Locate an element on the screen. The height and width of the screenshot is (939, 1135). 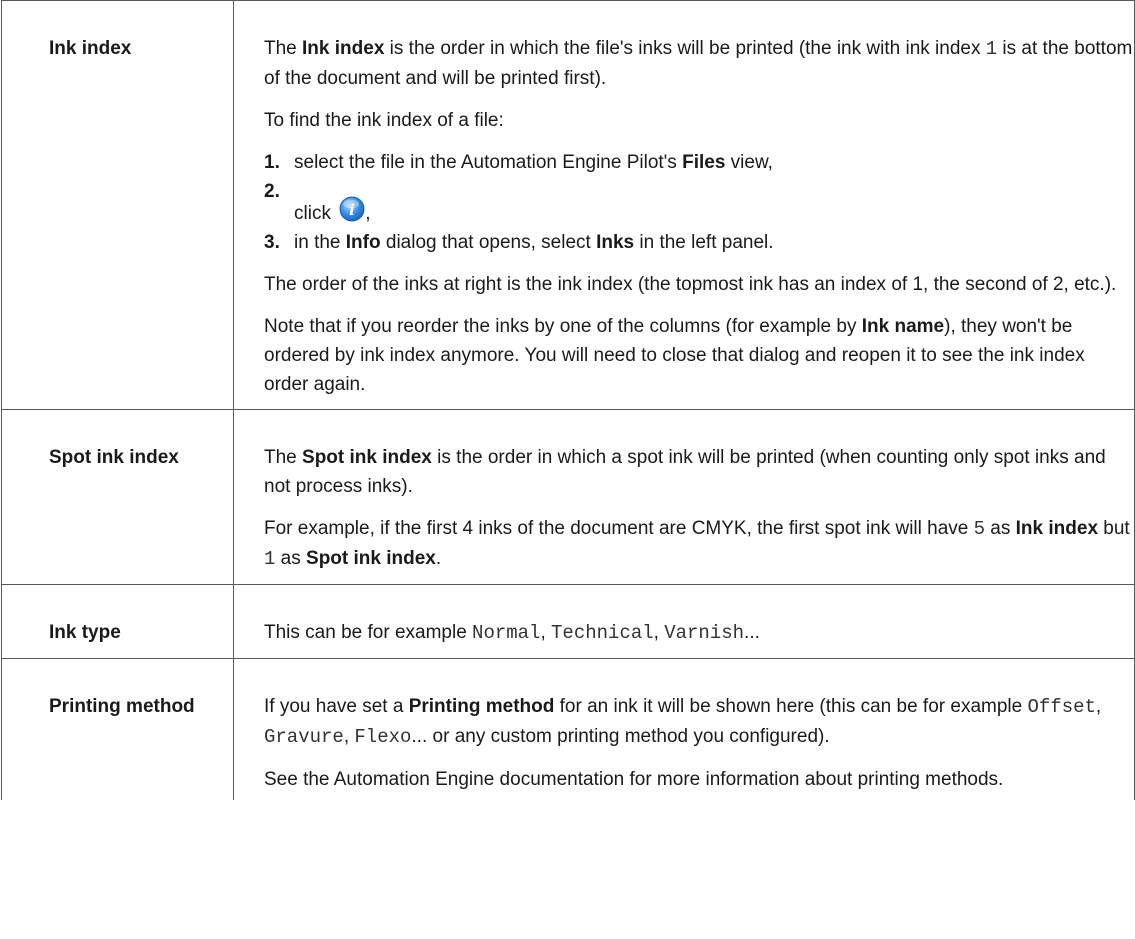
term-ink-index: Ink index is located at coordinates (117, 205).